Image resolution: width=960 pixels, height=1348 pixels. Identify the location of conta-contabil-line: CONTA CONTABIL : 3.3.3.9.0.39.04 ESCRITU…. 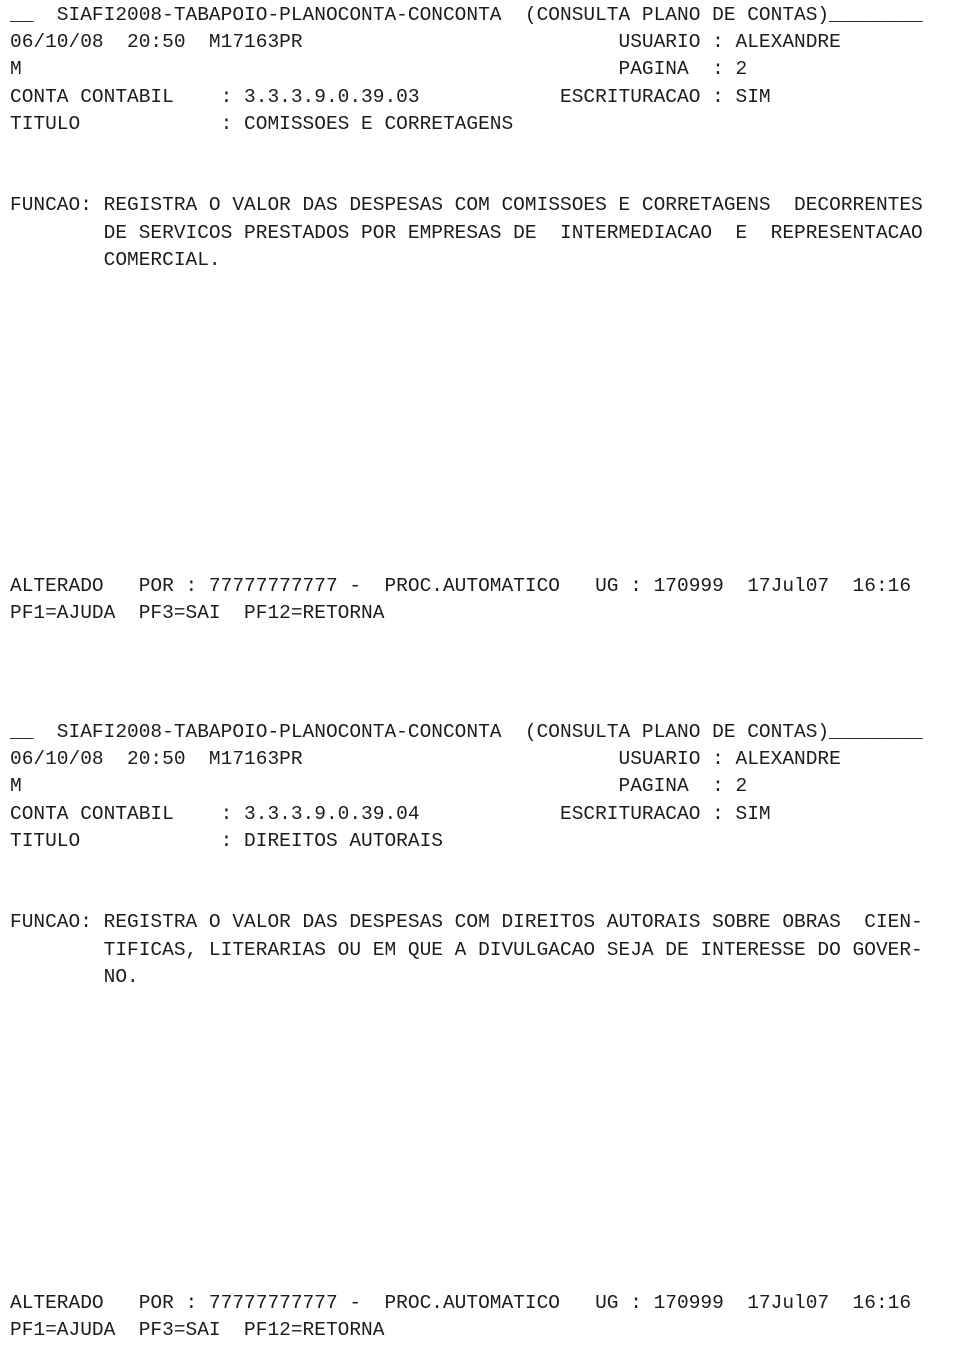
(390, 813).